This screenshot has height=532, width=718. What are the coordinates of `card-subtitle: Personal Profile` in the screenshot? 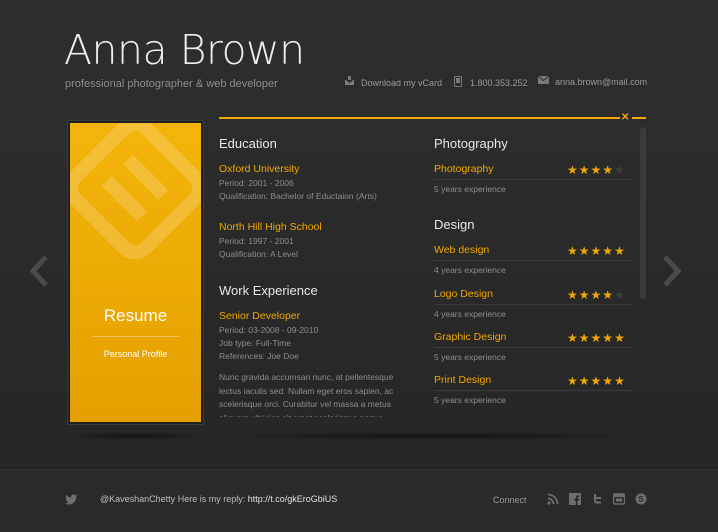 It's located at (135, 354).